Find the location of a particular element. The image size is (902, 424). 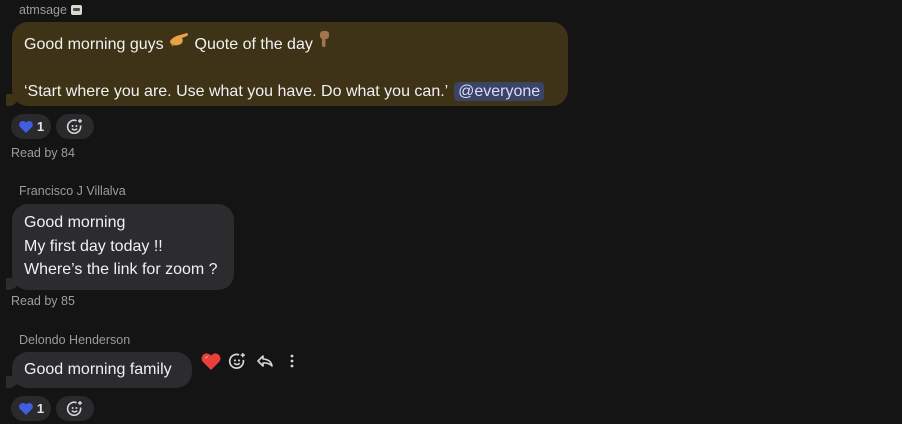

message-line: Good morning guys Quote of the day is located at coordinates (290, 43).